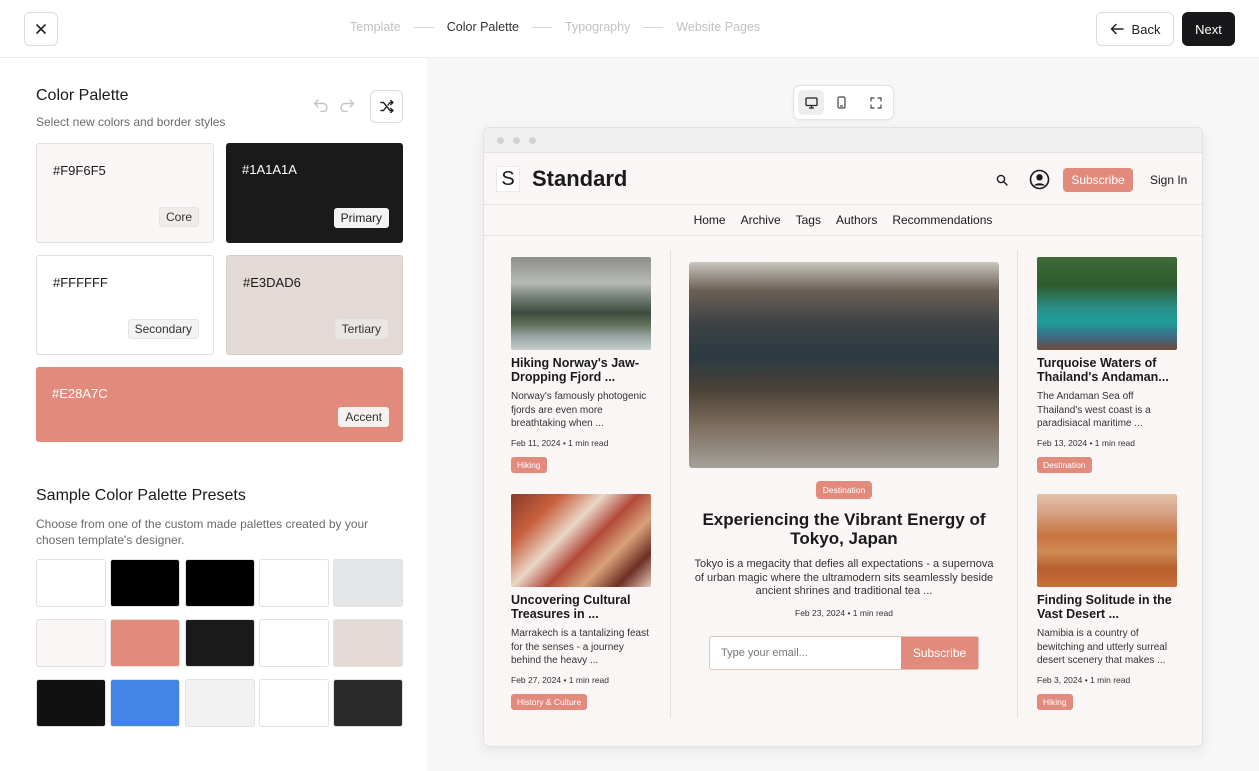 The width and height of the screenshot is (1259, 771). Describe the element at coordinates (710, 220) in the screenshot. I see `nav-home: Home` at that location.